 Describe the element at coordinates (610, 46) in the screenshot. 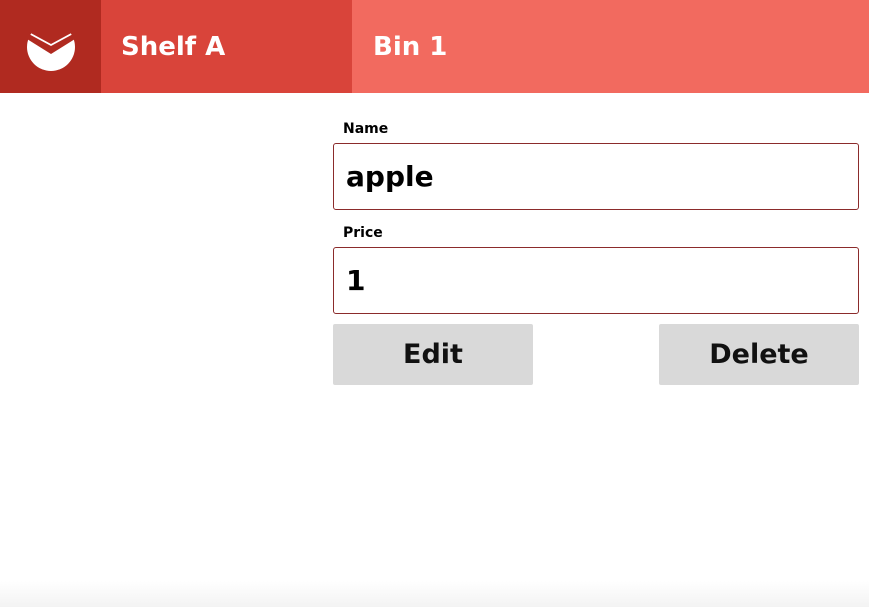

I see `breadcrumb-bin: Bin 1` at that location.